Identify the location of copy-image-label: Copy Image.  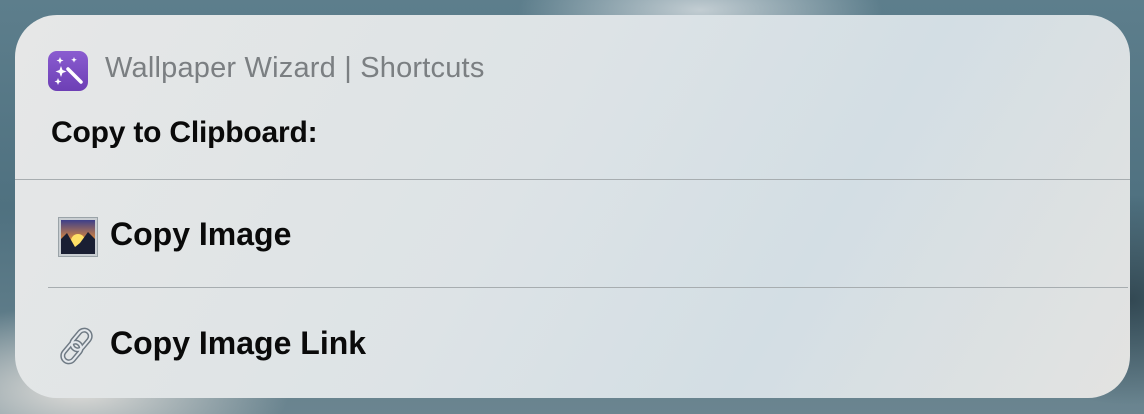
(201, 234).